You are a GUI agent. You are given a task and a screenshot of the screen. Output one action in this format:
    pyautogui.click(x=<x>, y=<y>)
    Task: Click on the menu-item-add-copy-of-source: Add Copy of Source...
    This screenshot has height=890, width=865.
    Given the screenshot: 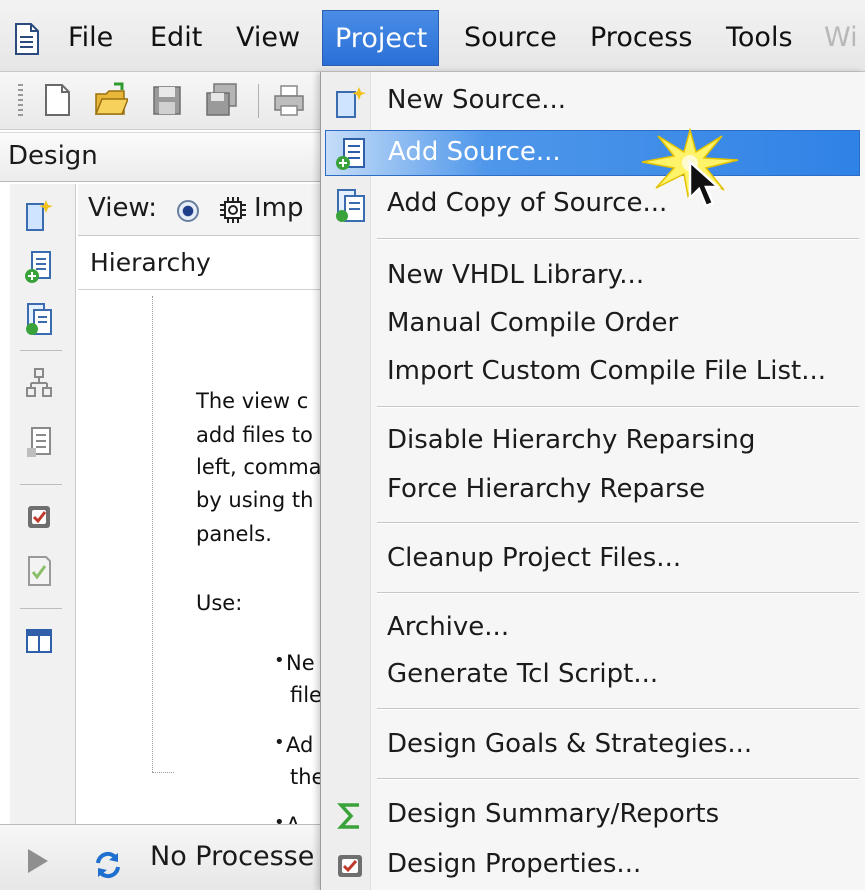 What is the action you would take?
    pyautogui.click(x=592, y=205)
    